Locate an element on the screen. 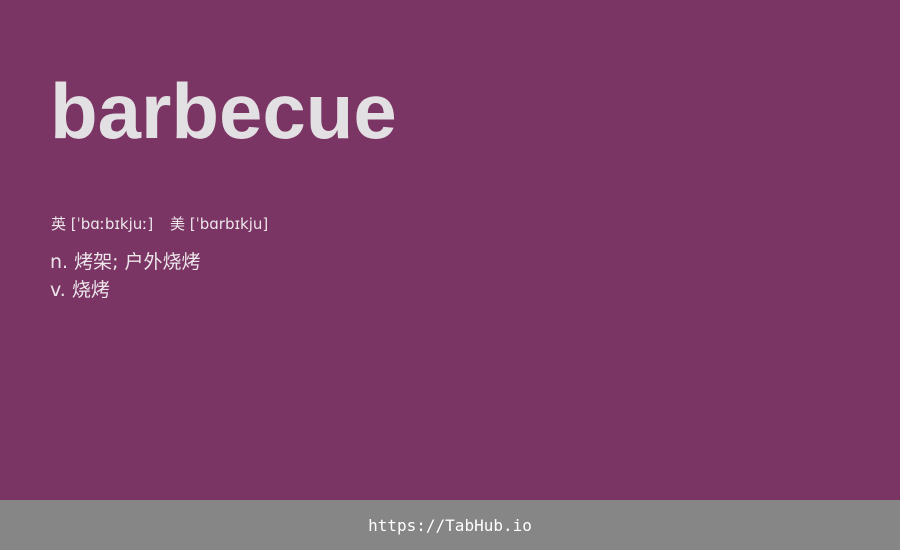 This screenshot has height=550, width=900. footer: https://TabHub.io is located at coordinates (450, 525).